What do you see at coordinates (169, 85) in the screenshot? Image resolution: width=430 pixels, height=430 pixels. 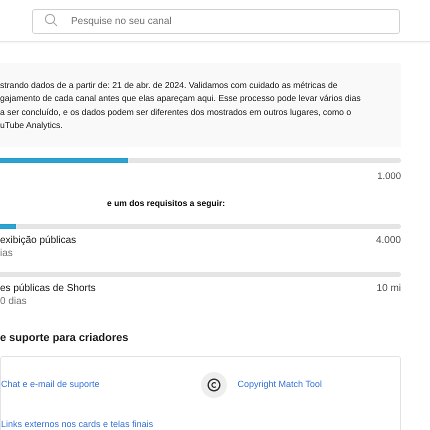 I see `notice-text: strando dados de a partir de: 21 de abr. de 2024. Validamos com cuidado as métricas de` at bounding box center [169, 85].